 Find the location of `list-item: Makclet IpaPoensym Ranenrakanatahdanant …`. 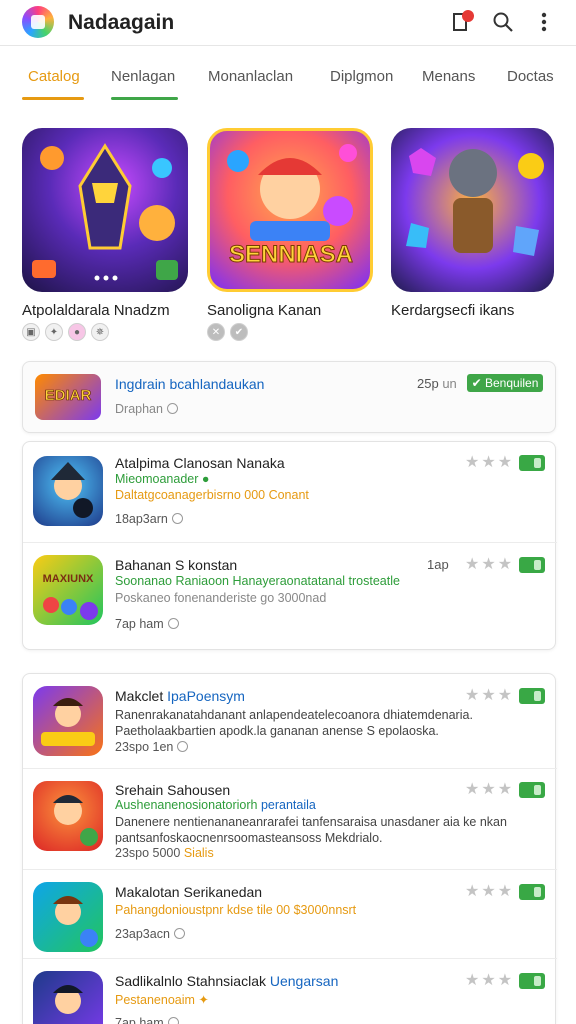

list-item: Makclet IpaPoensym Ranenrakanatahdanant … is located at coordinates (290, 721).